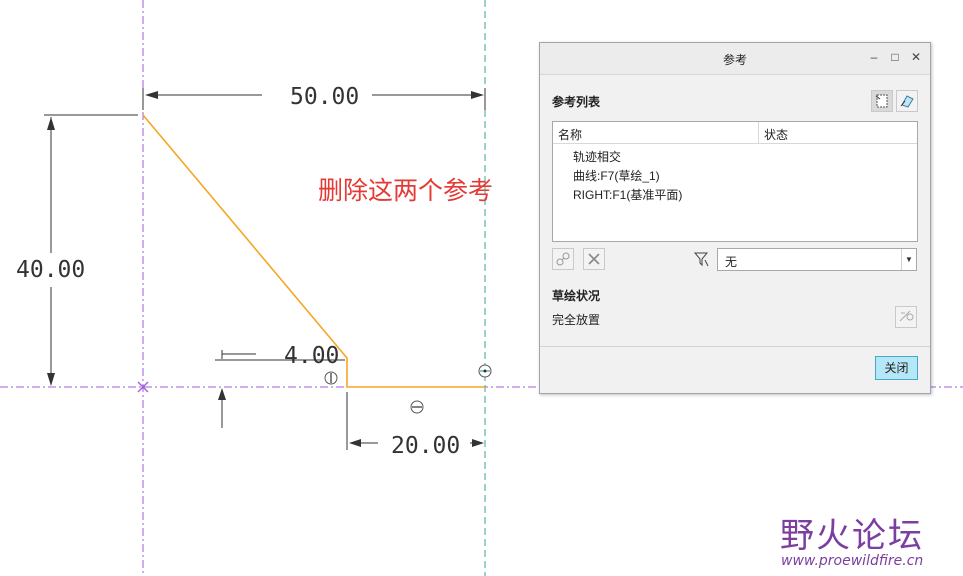  I want to click on reference-list-header: 名称 状态, so click(735, 133).